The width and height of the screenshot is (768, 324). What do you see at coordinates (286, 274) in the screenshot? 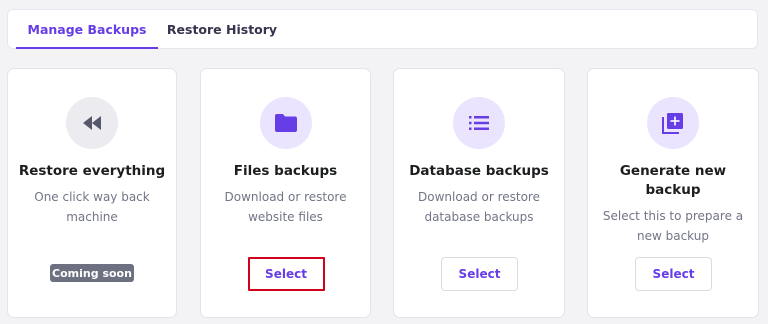
I see `files-backups-select-button: Select` at bounding box center [286, 274].